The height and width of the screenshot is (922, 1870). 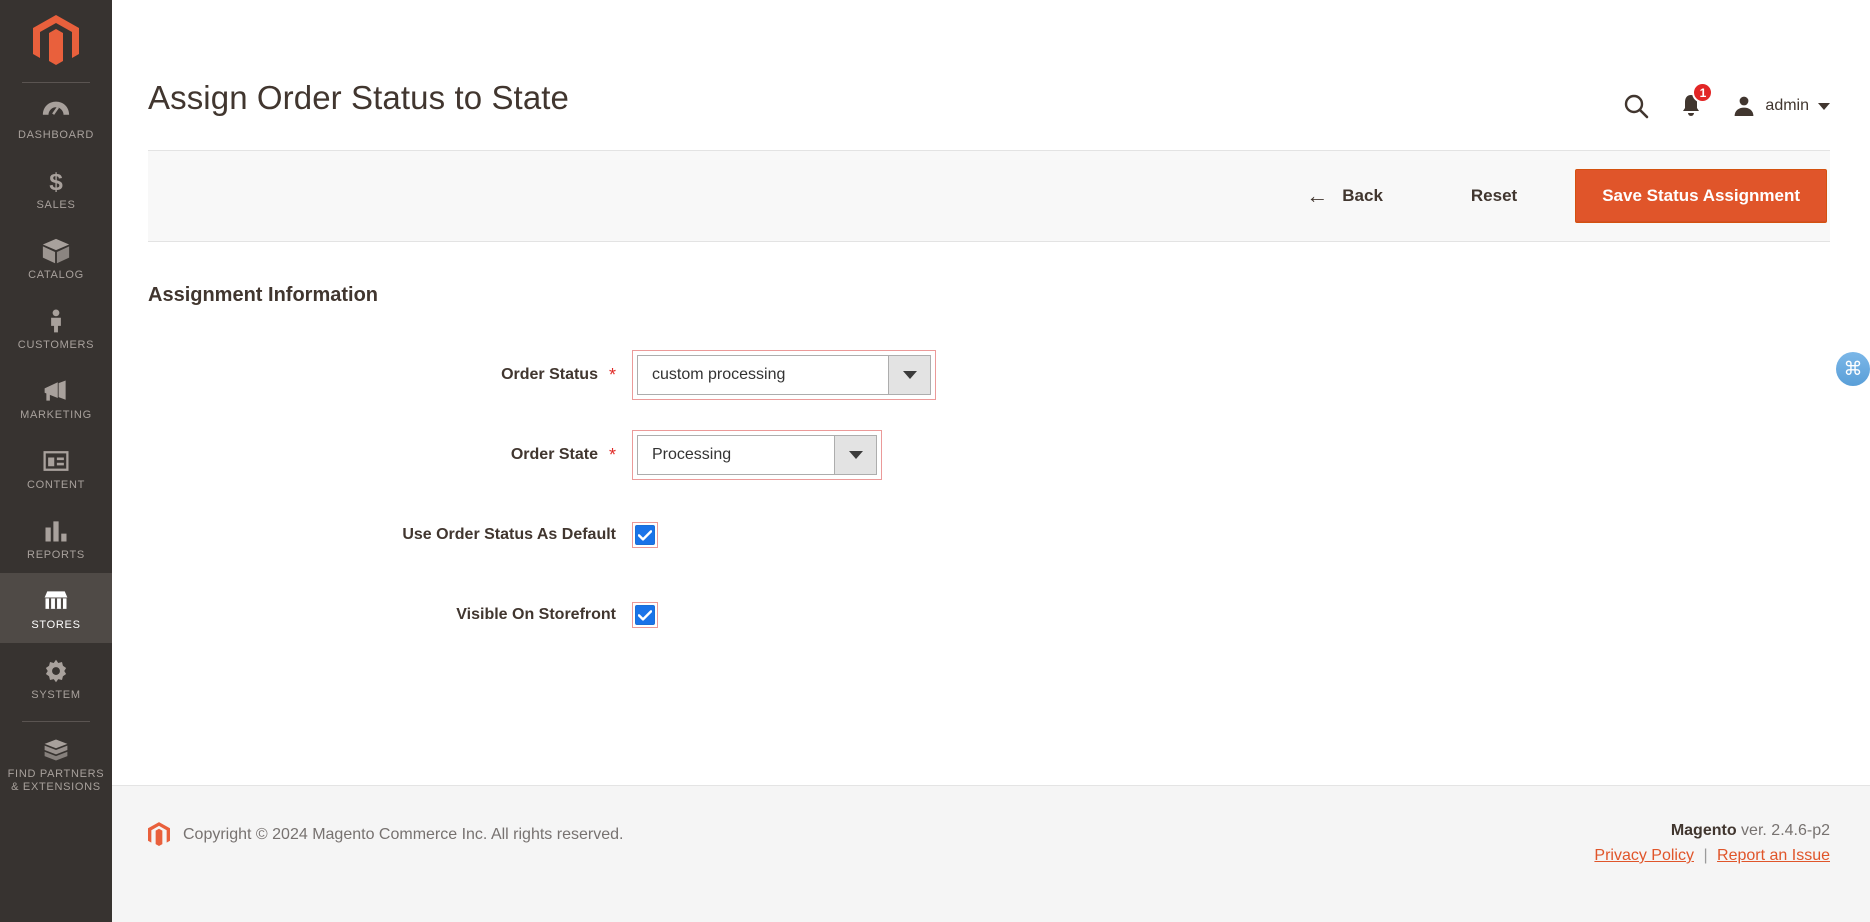 I want to click on person-icon, so click(x=56, y=321).